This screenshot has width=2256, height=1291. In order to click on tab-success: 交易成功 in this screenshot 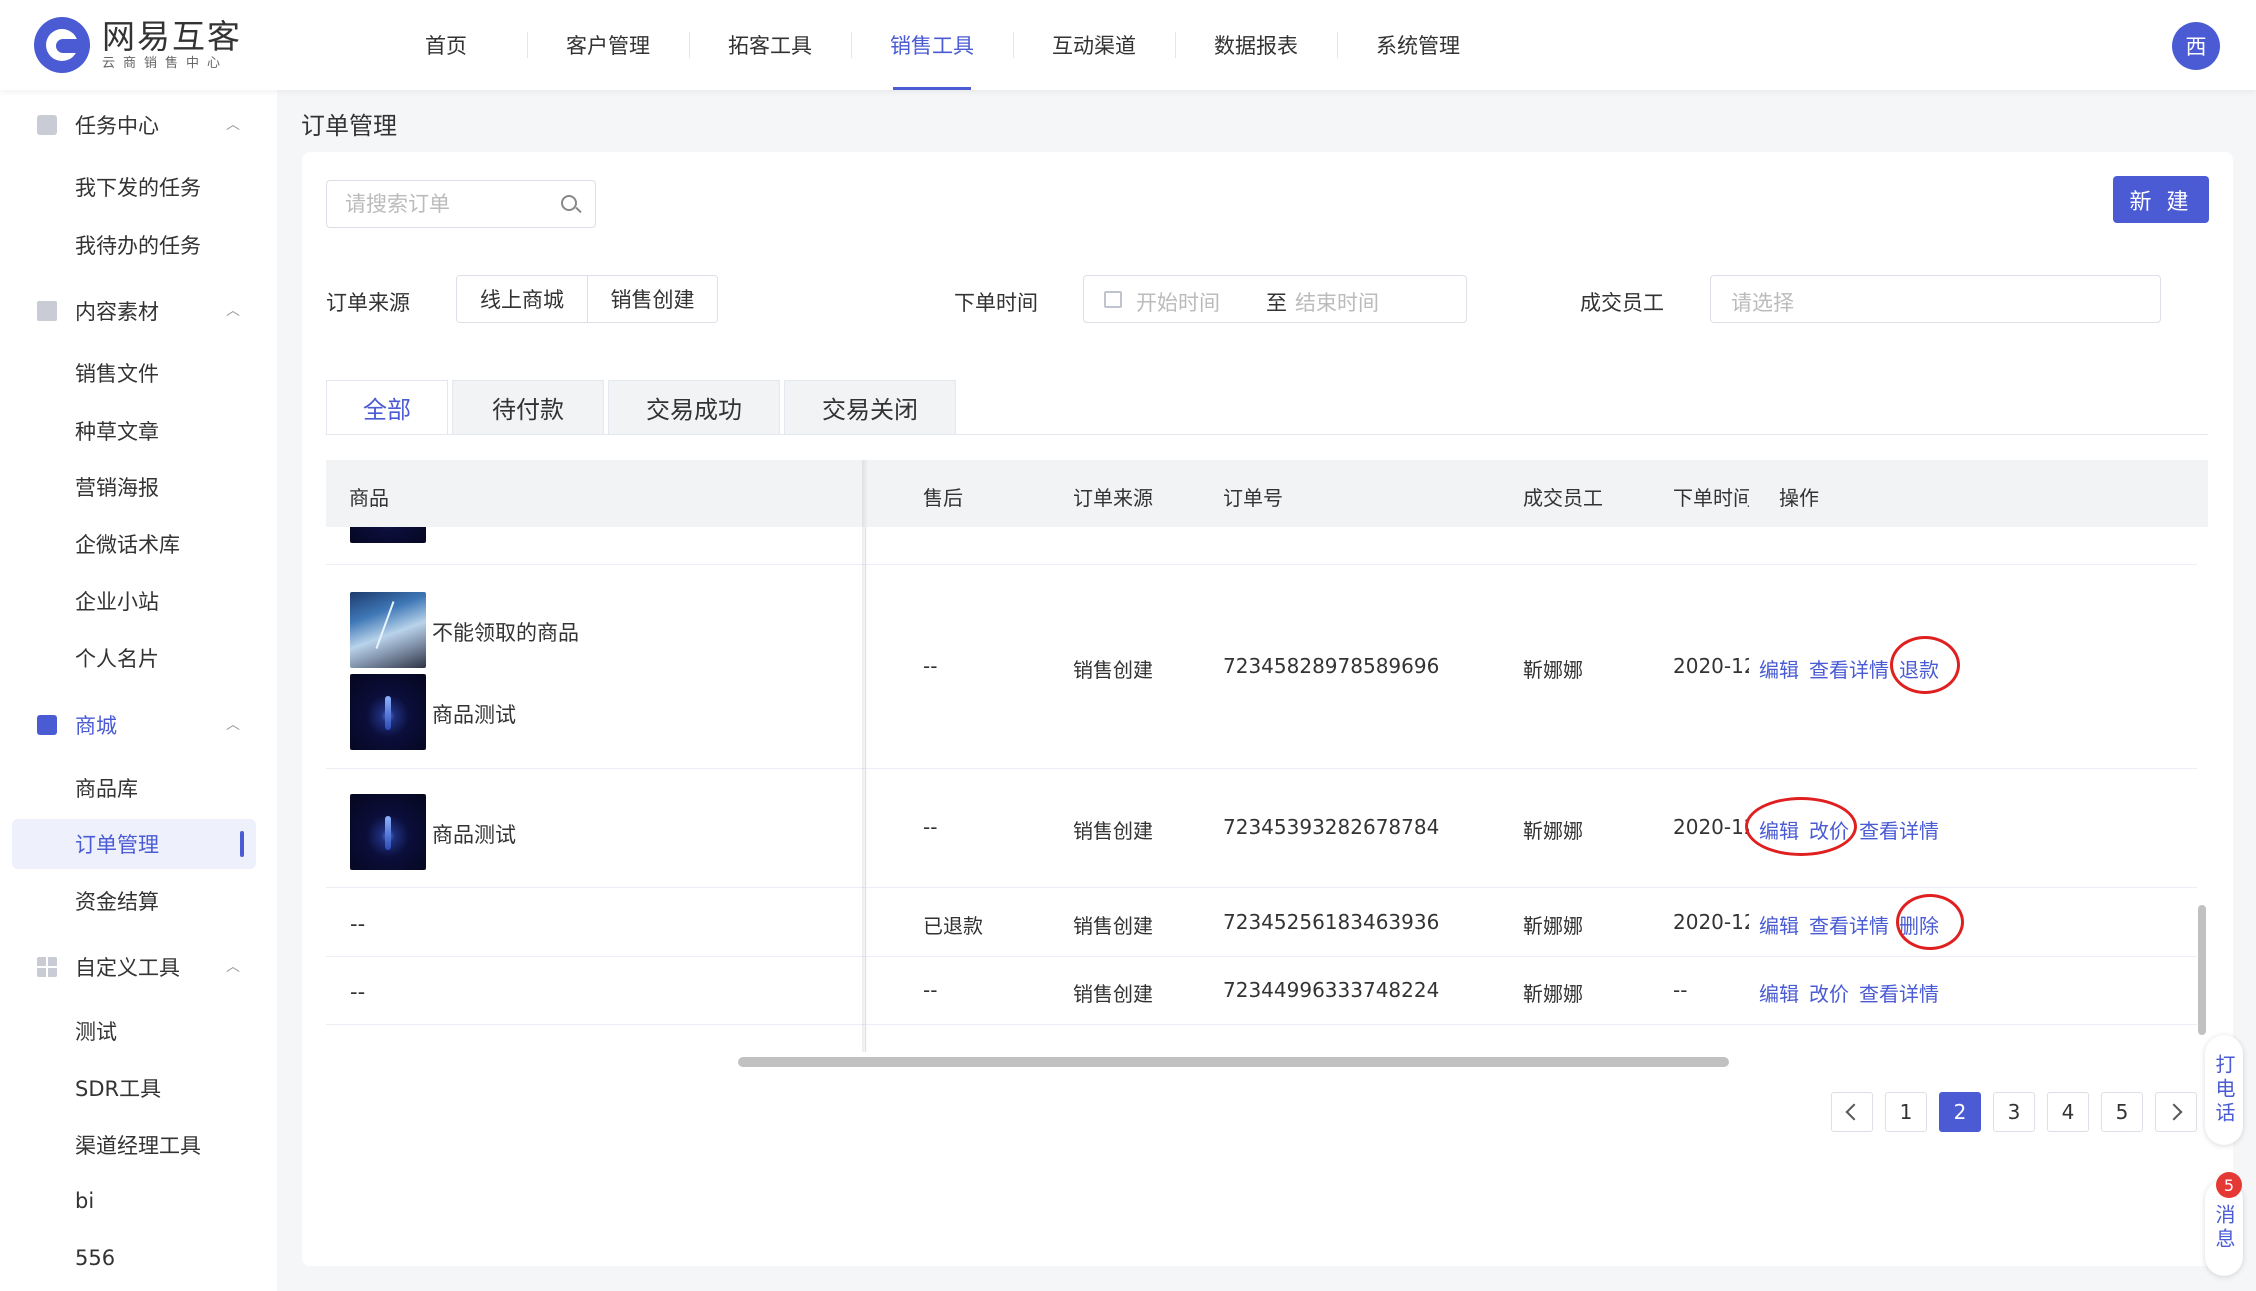, I will do `click(694, 407)`.